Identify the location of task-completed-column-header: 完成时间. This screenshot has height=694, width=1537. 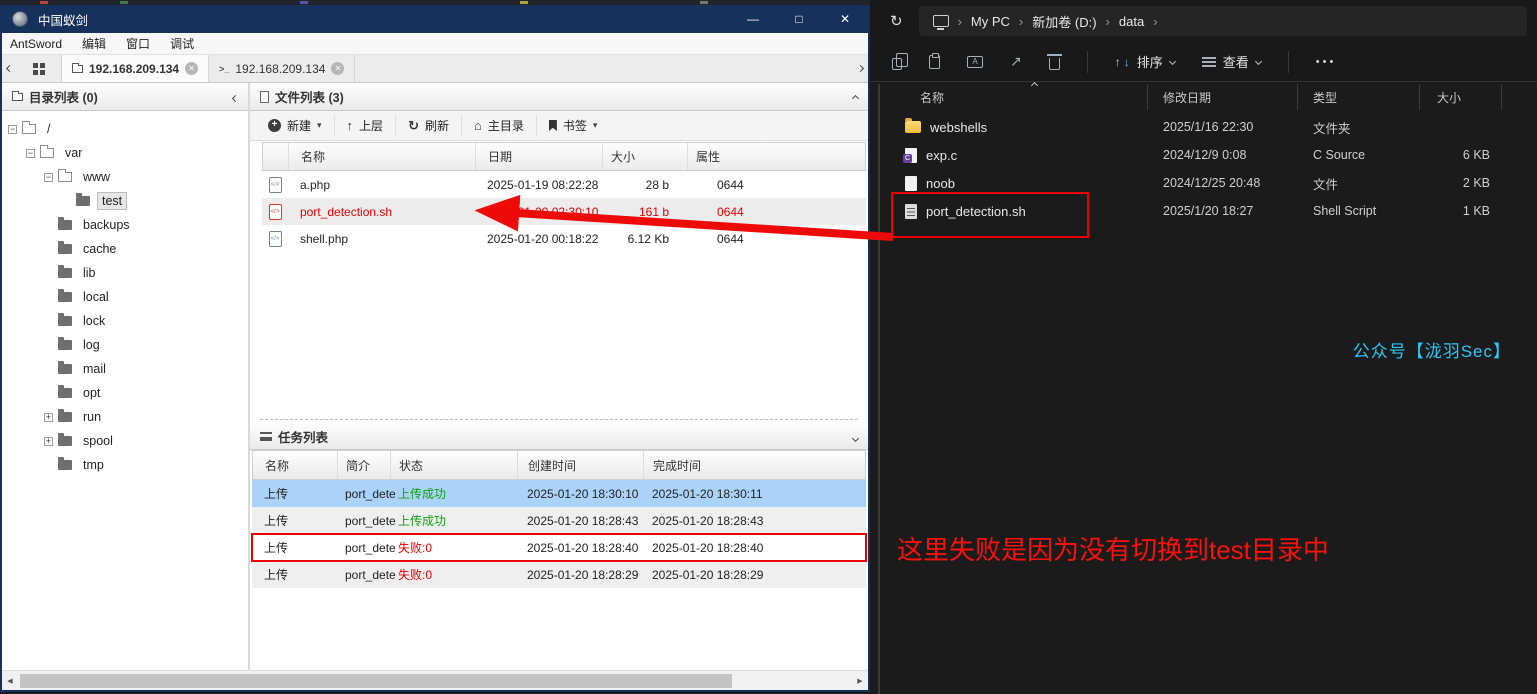
(754, 465).